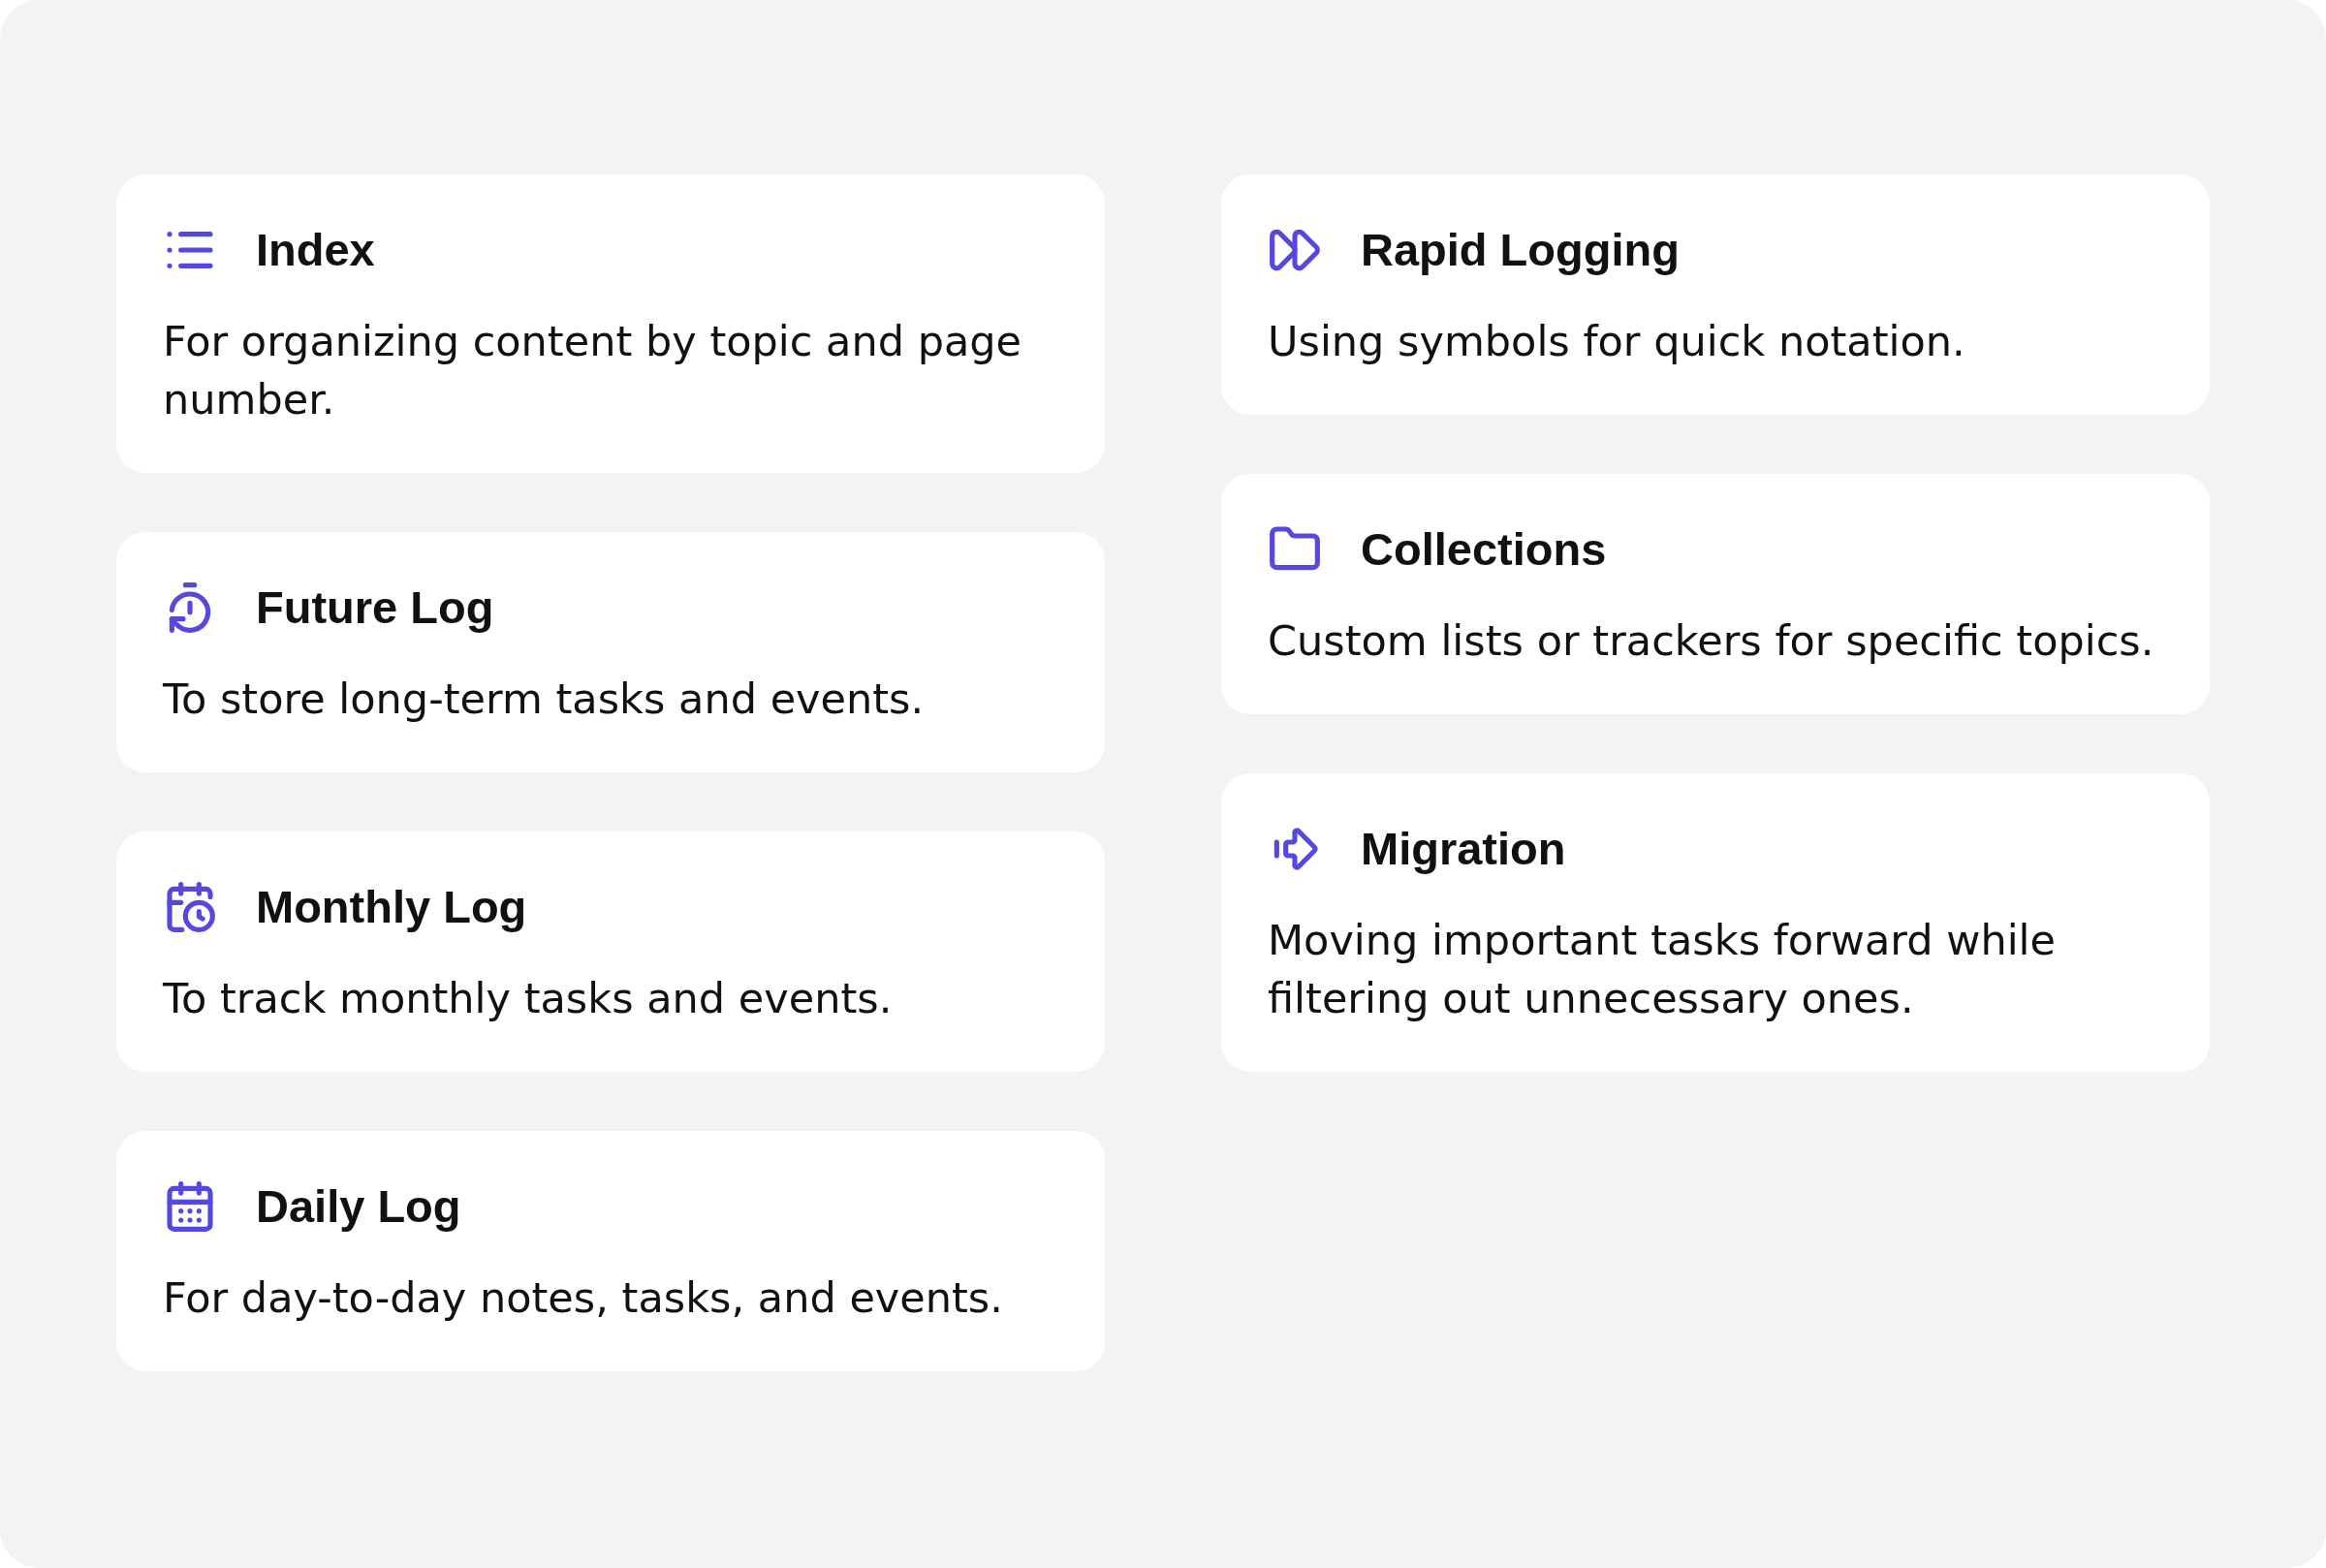 The height and width of the screenshot is (1568, 2326). Describe the element at coordinates (358, 1206) in the screenshot. I see `card-title: Daily Log` at that location.